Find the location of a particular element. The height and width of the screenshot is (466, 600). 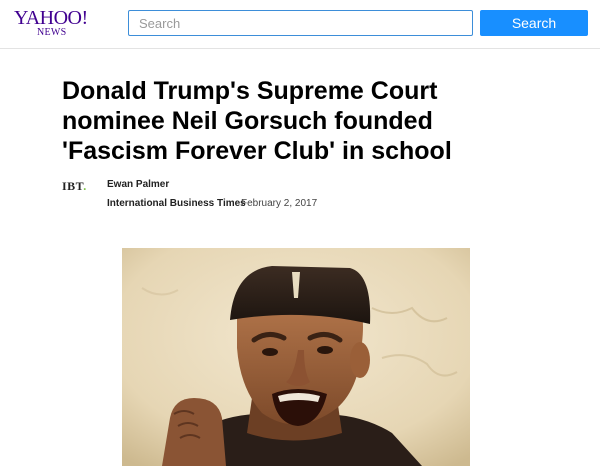

search-input is located at coordinates (300, 23).